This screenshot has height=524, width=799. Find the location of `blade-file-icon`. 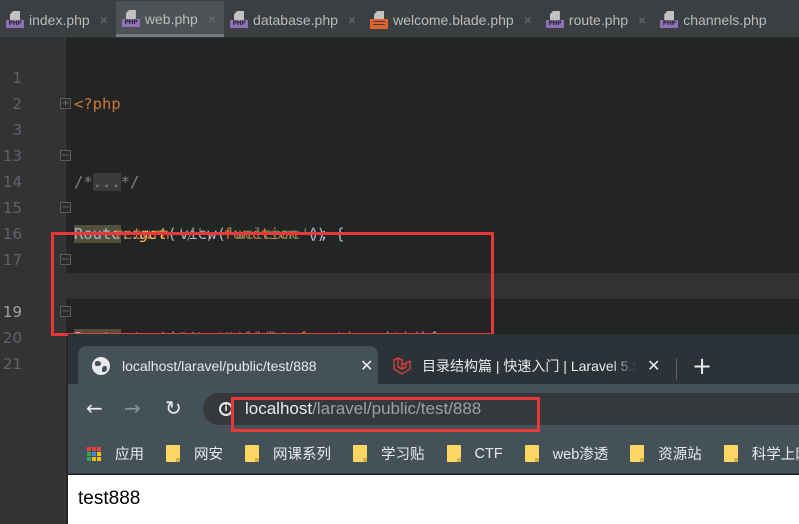

blade-file-icon is located at coordinates (379, 19).